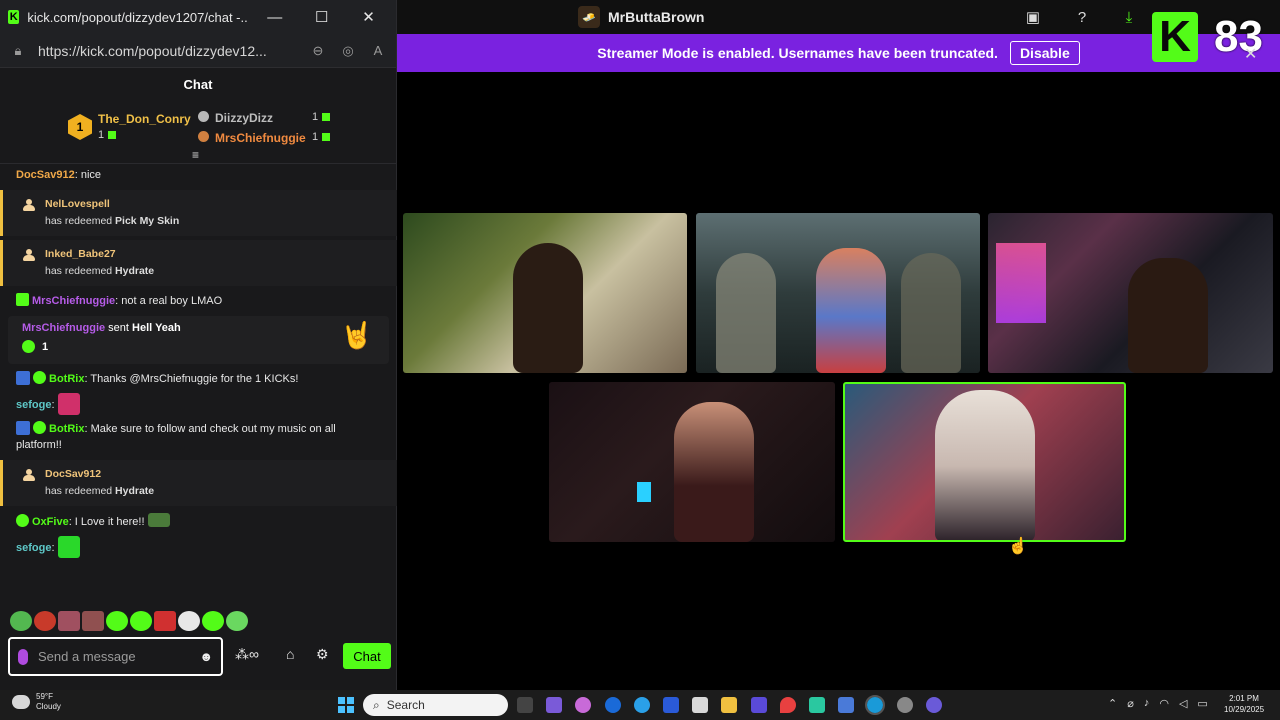 Image resolution: width=1280 pixels, height=720 pixels. Describe the element at coordinates (30, 254) in the screenshot. I see `user-icon` at that location.